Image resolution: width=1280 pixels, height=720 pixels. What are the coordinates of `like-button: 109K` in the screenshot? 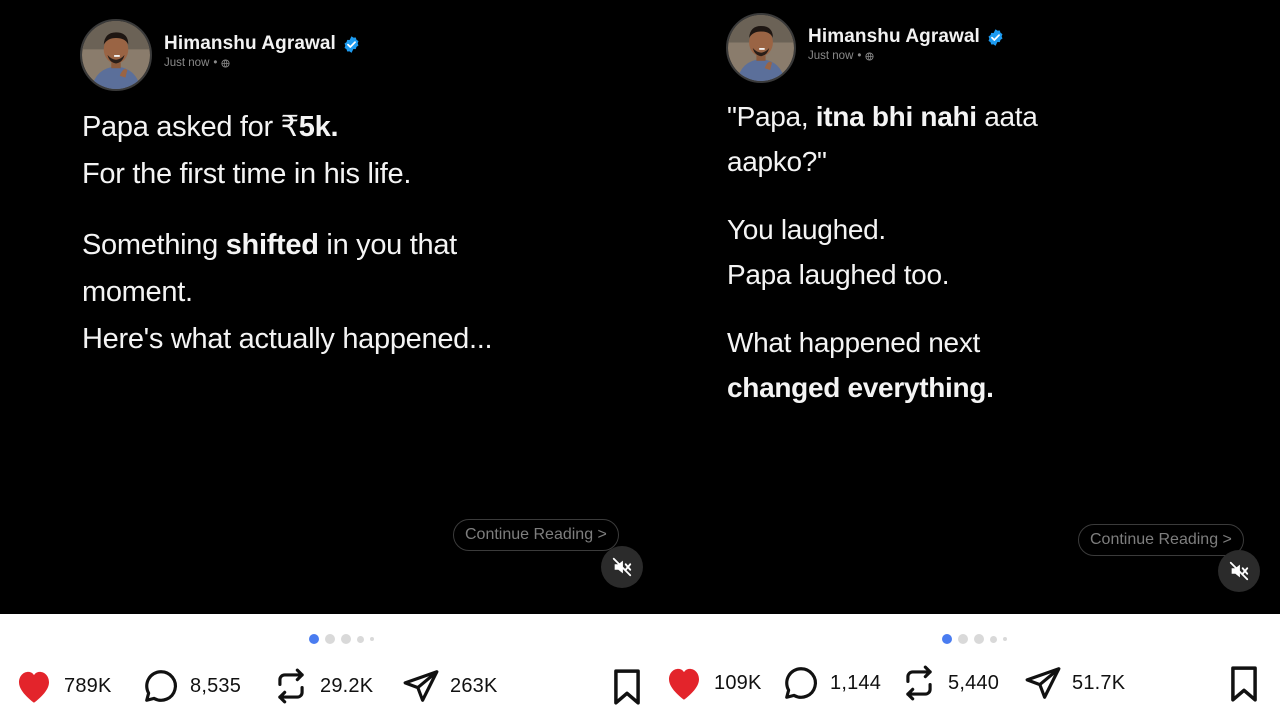 It's located at (713, 683).